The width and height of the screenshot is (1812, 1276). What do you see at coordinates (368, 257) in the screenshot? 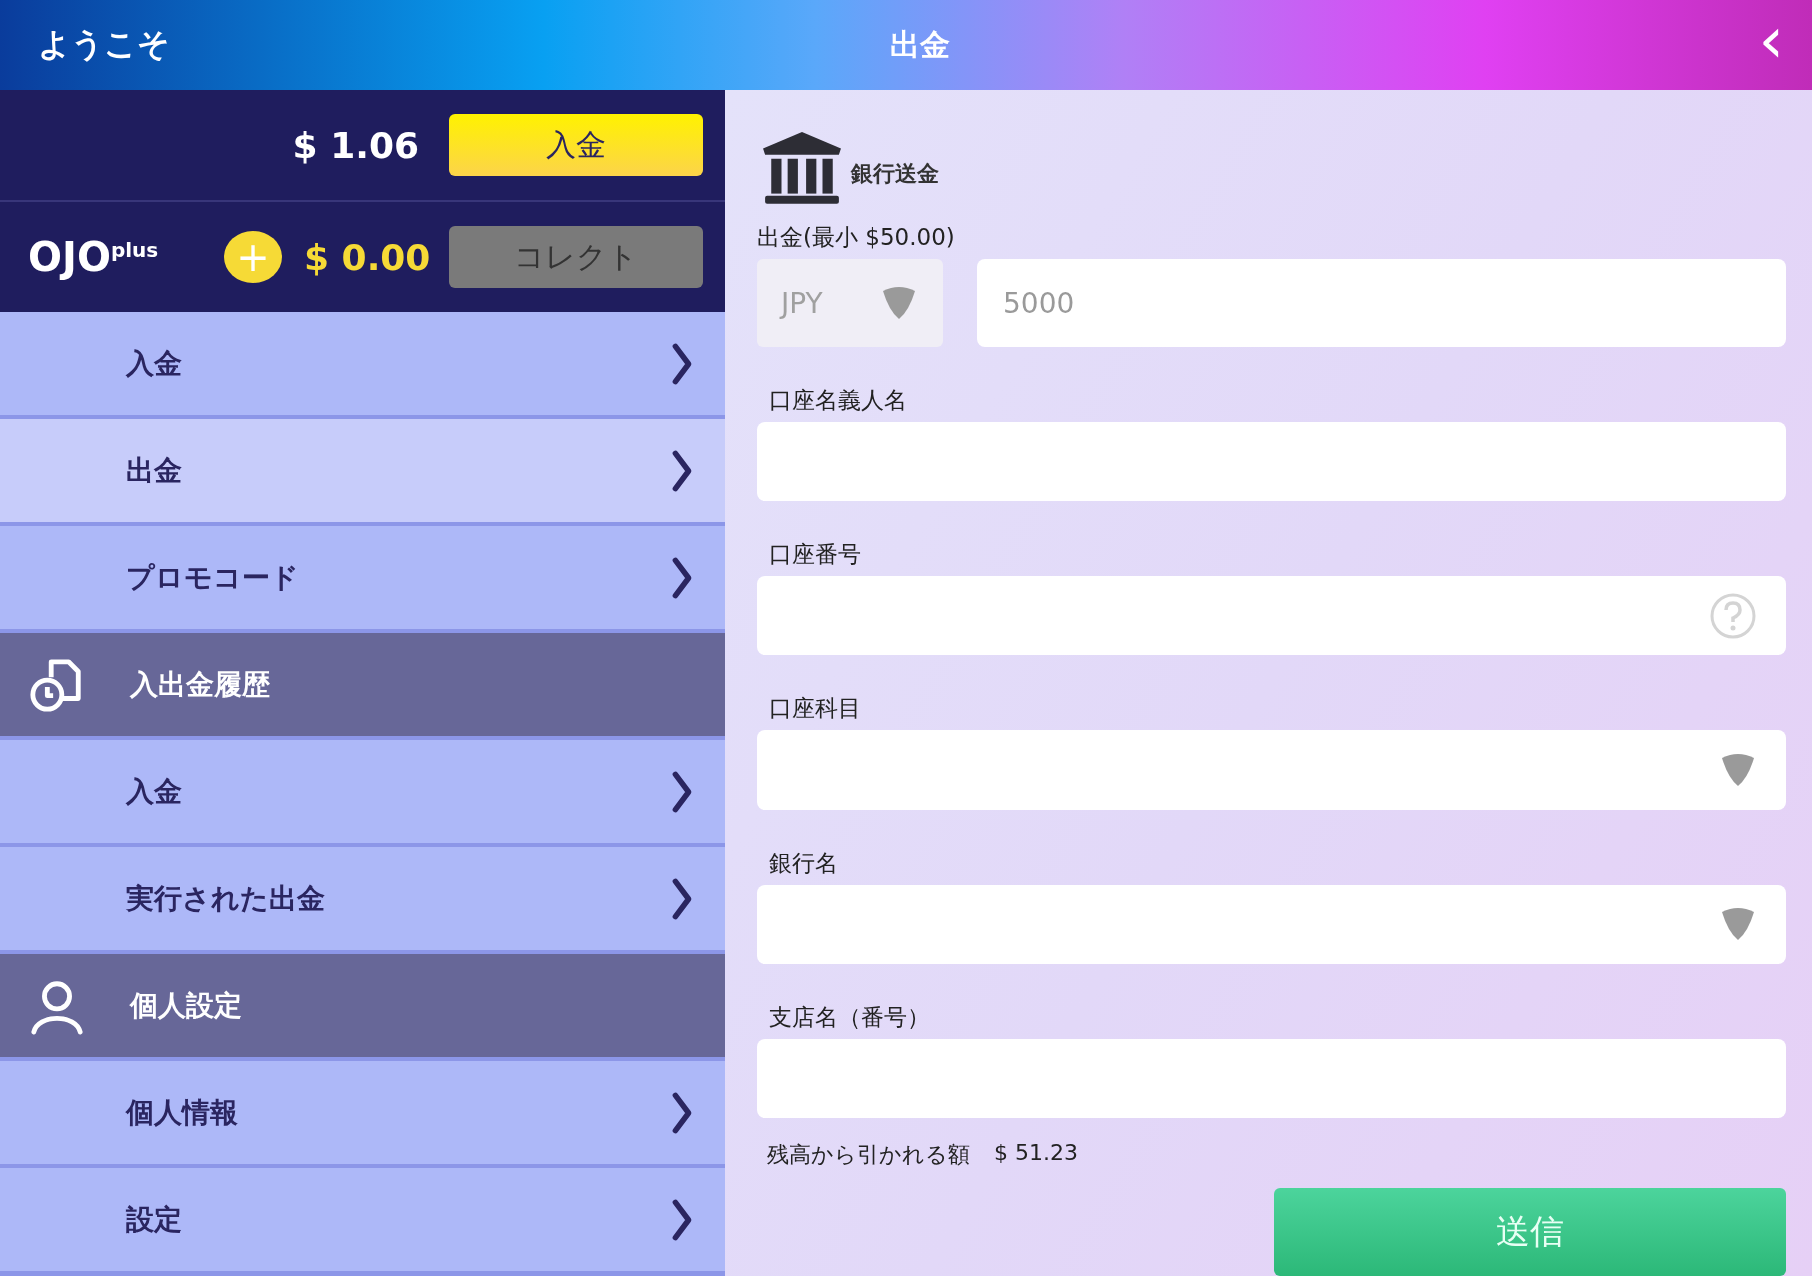
I see `ojo-amount: $ 0.00` at bounding box center [368, 257].